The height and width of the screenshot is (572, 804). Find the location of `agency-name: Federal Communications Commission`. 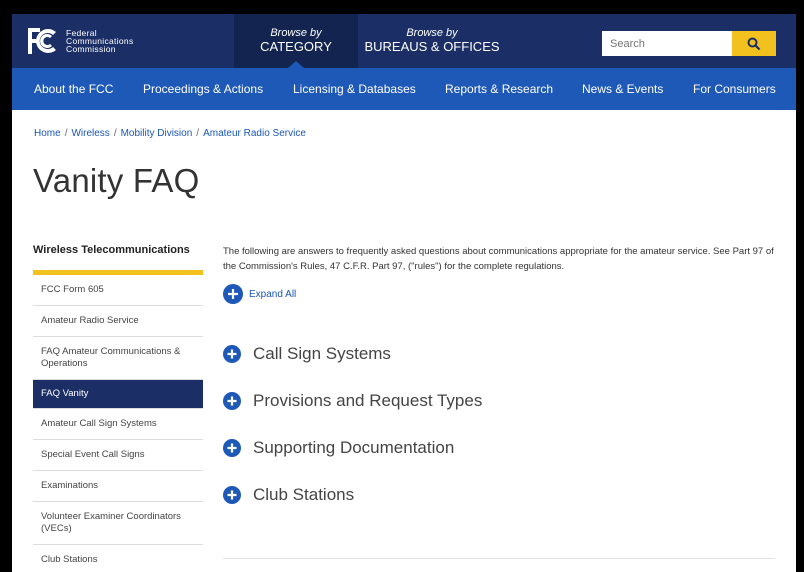

agency-name: Federal Communications Commission is located at coordinates (100, 41).